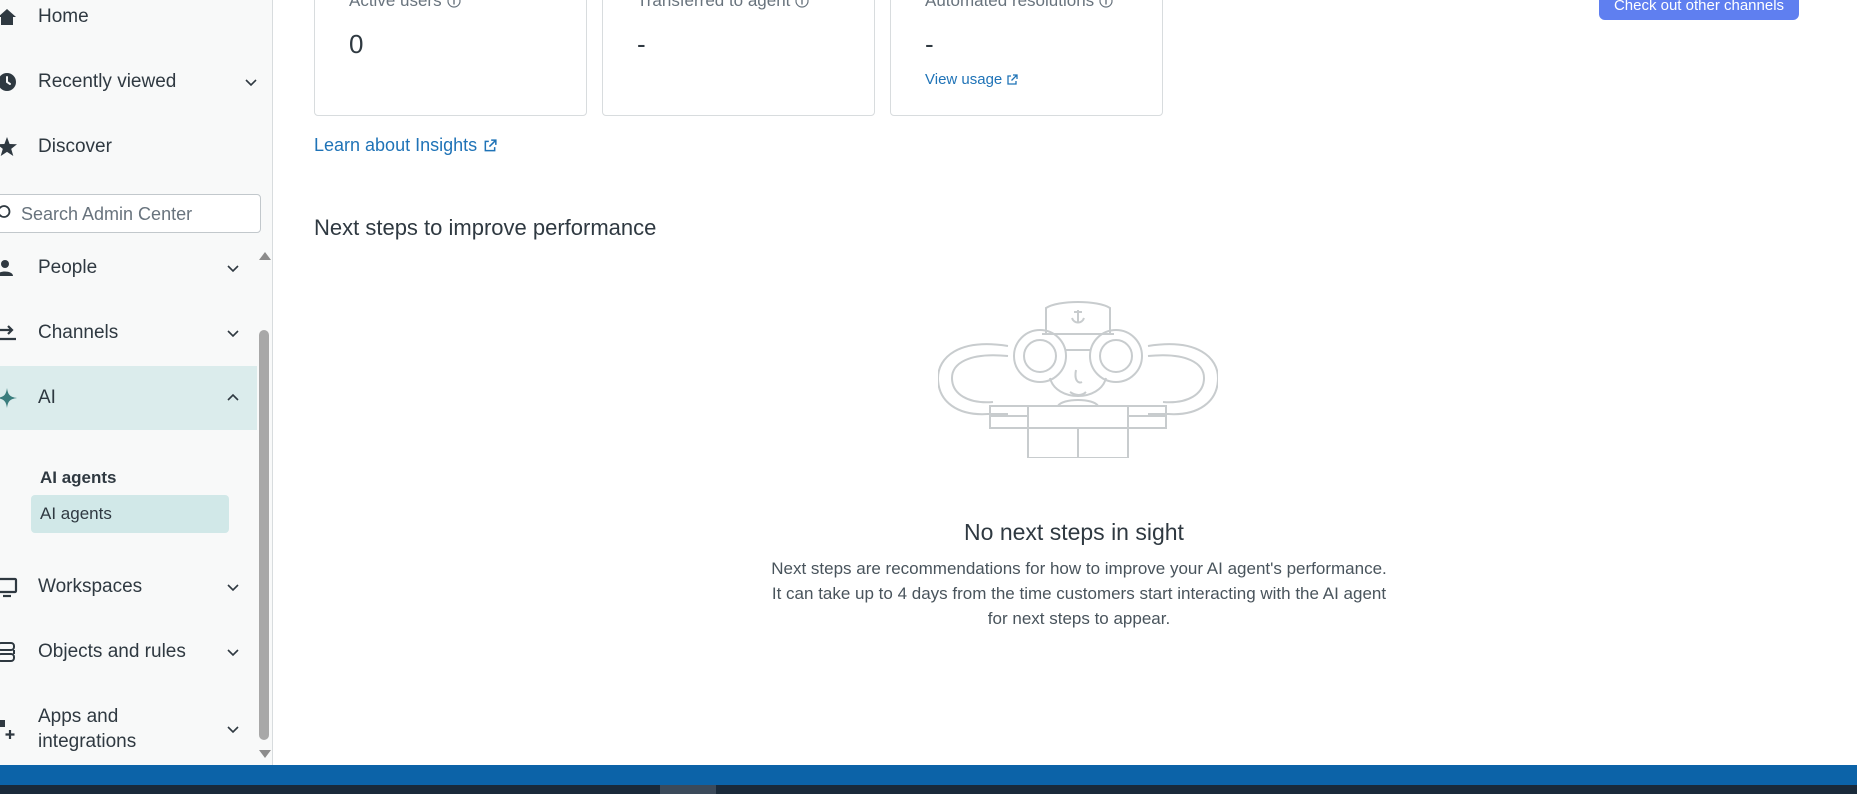 This screenshot has height=794, width=1857. Describe the element at coordinates (396, 145) in the screenshot. I see `learn-link-label: Learn about Insights` at that location.